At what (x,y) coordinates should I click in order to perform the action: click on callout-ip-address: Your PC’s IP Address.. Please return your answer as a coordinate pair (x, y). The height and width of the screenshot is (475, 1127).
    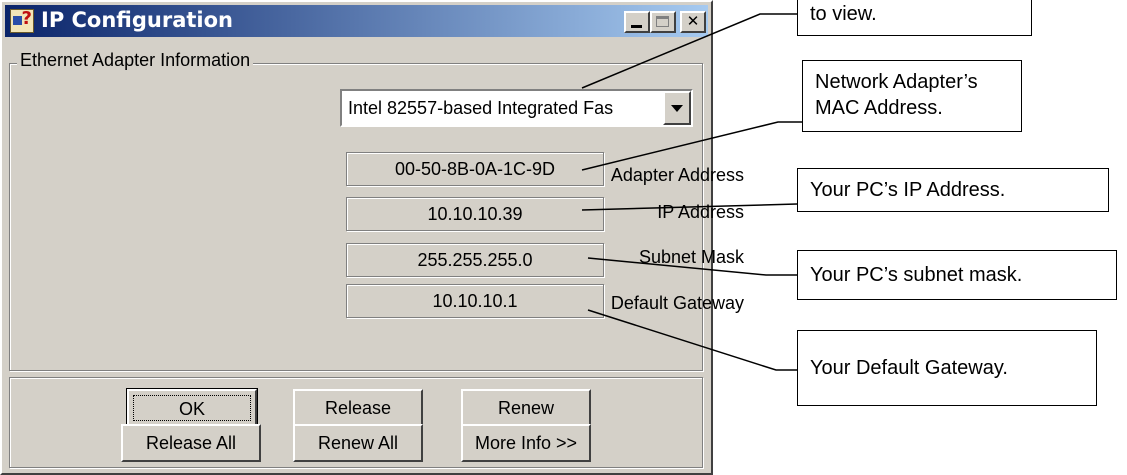
    Looking at the image, I should click on (953, 190).